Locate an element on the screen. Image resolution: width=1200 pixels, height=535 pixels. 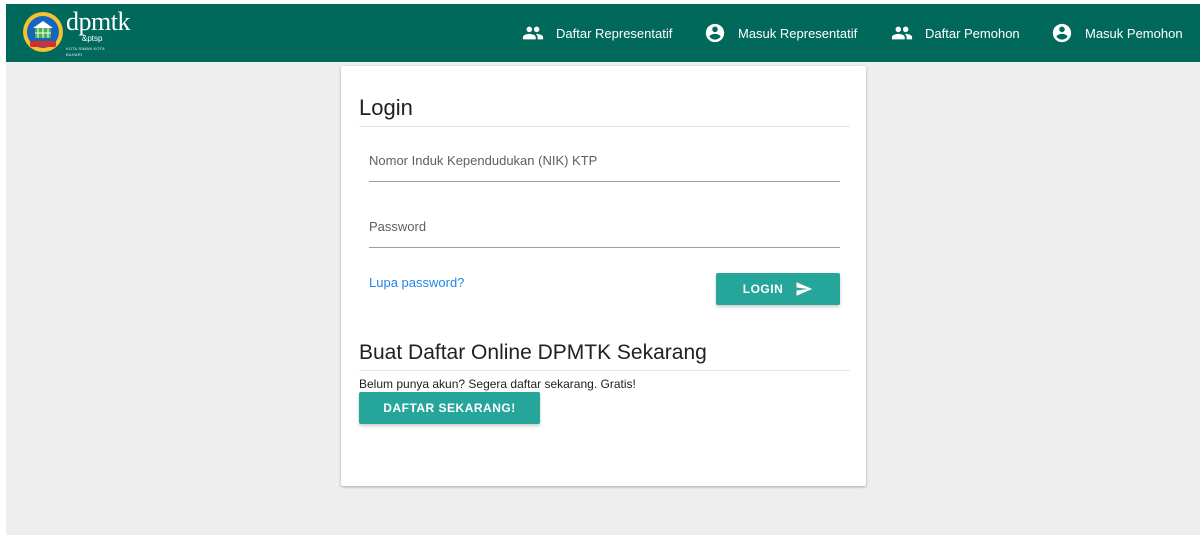
login-button: LOGIN is located at coordinates (778, 289).